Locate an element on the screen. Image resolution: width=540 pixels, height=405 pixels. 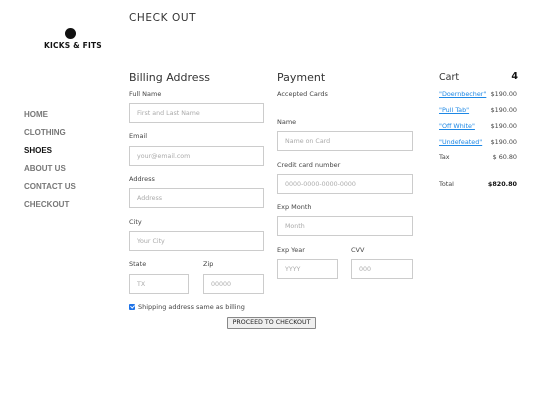
nav-clothing: CLOTHING is located at coordinates (50, 137).